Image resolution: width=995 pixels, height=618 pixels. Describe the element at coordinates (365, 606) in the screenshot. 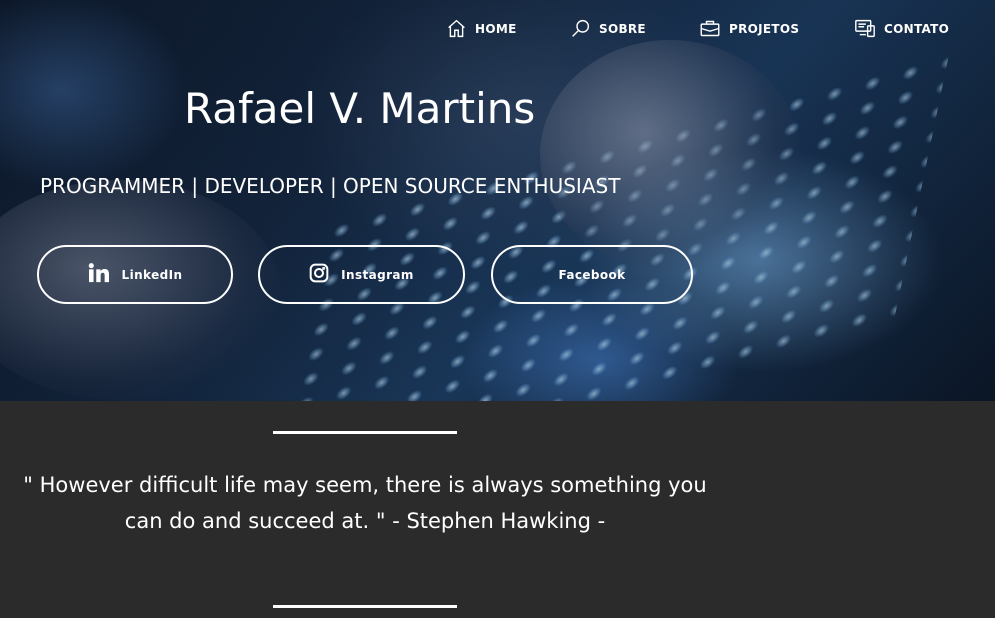

I see `divider-bottom` at that location.